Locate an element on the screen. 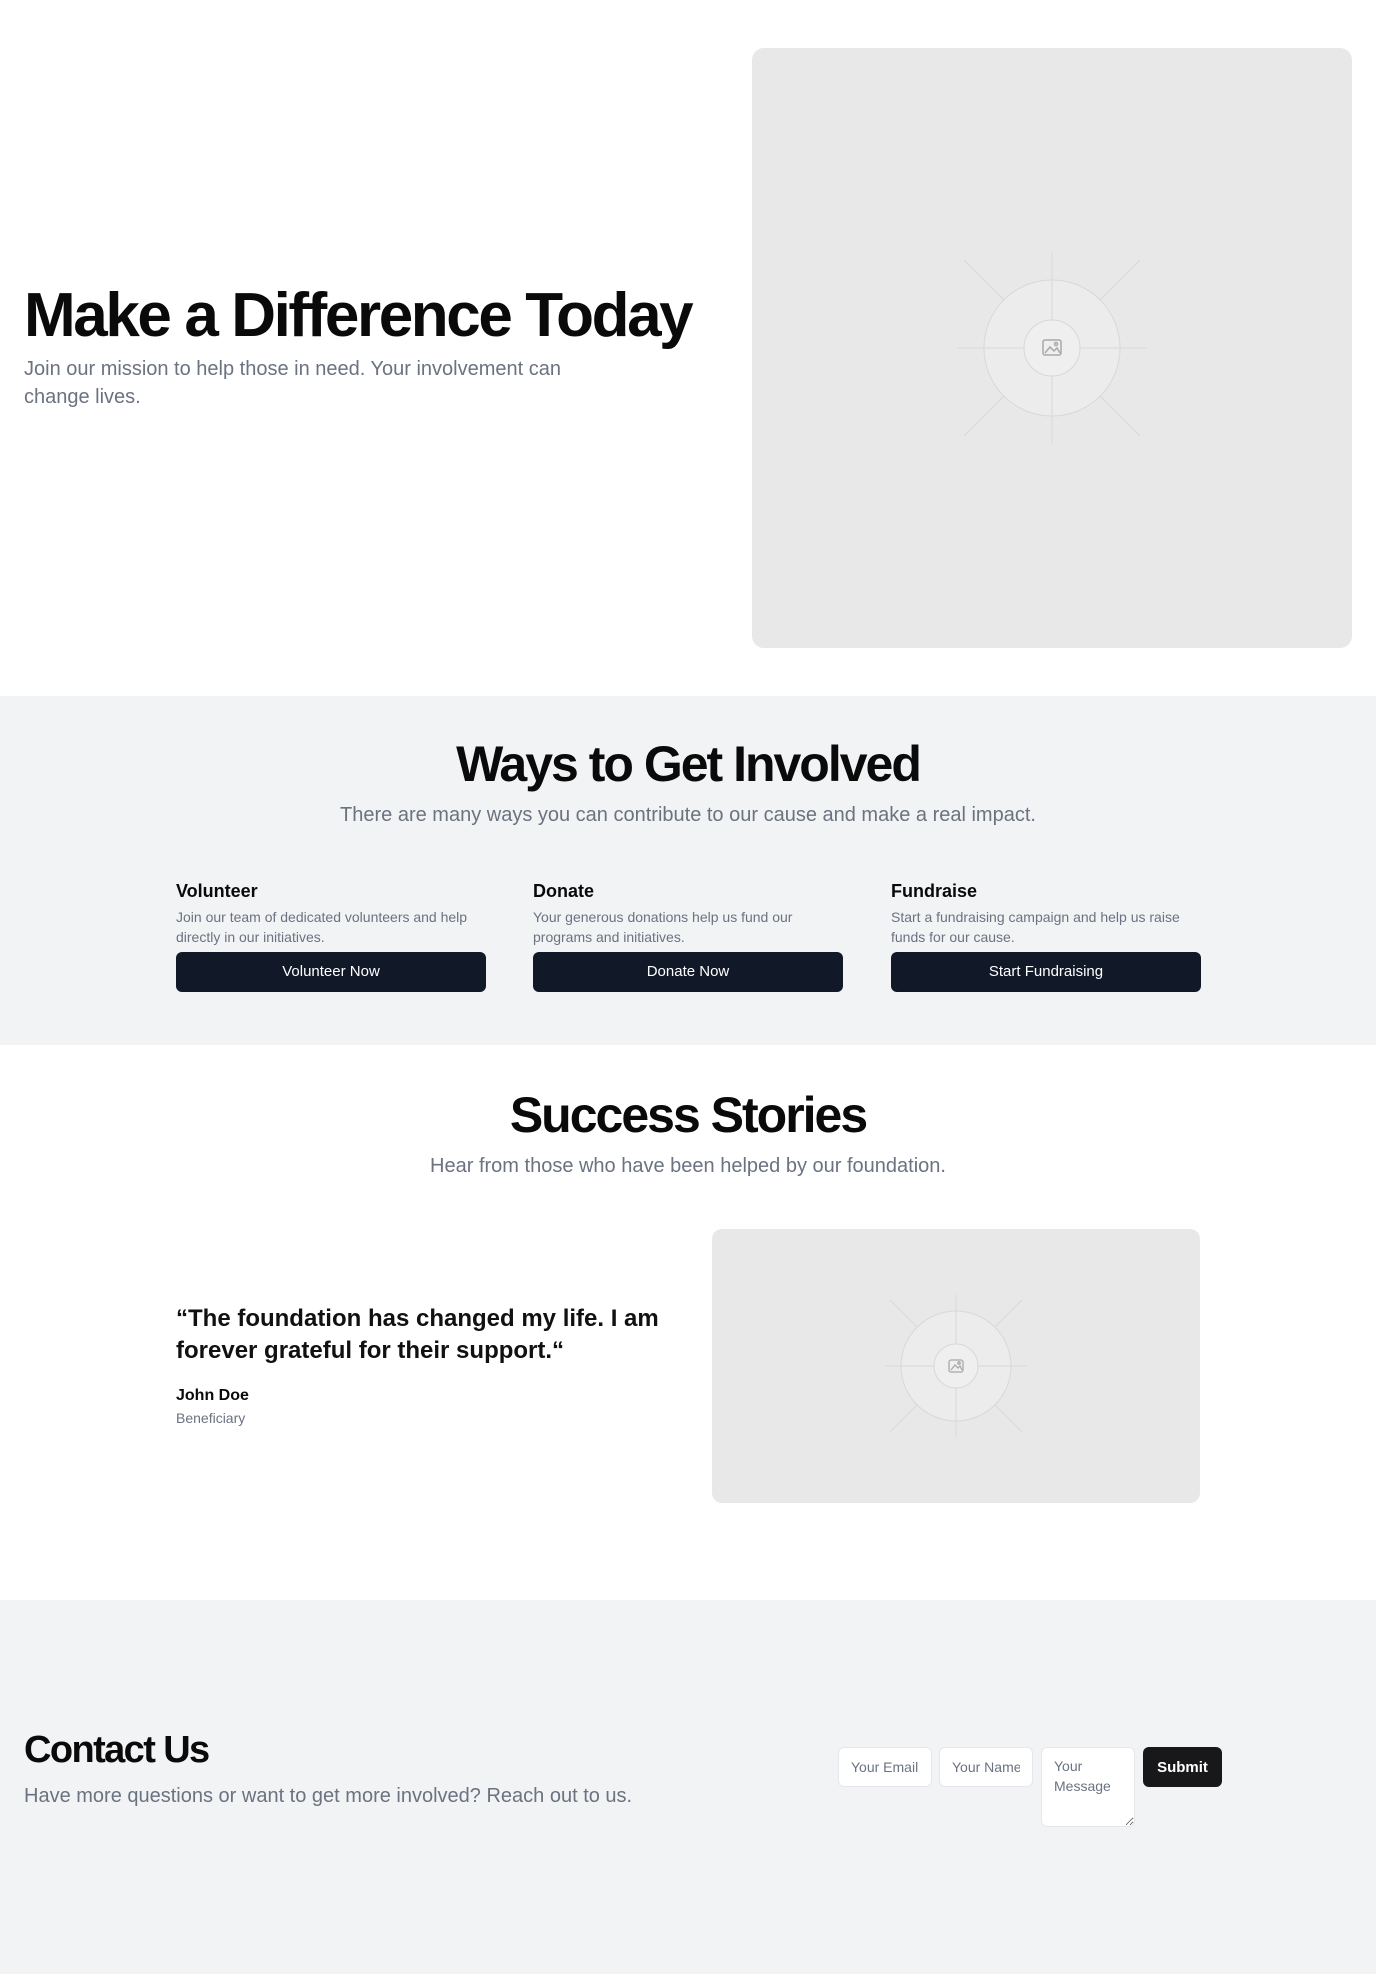 The width and height of the screenshot is (1376, 1974). contact-title: Contact Us is located at coordinates (117, 1750).